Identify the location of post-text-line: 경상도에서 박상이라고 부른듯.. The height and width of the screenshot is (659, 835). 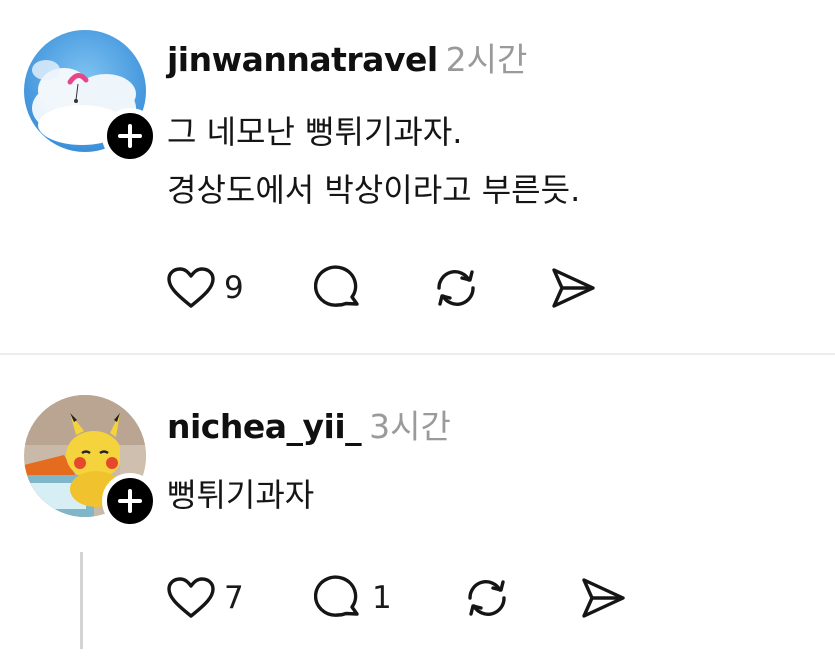
(374, 190).